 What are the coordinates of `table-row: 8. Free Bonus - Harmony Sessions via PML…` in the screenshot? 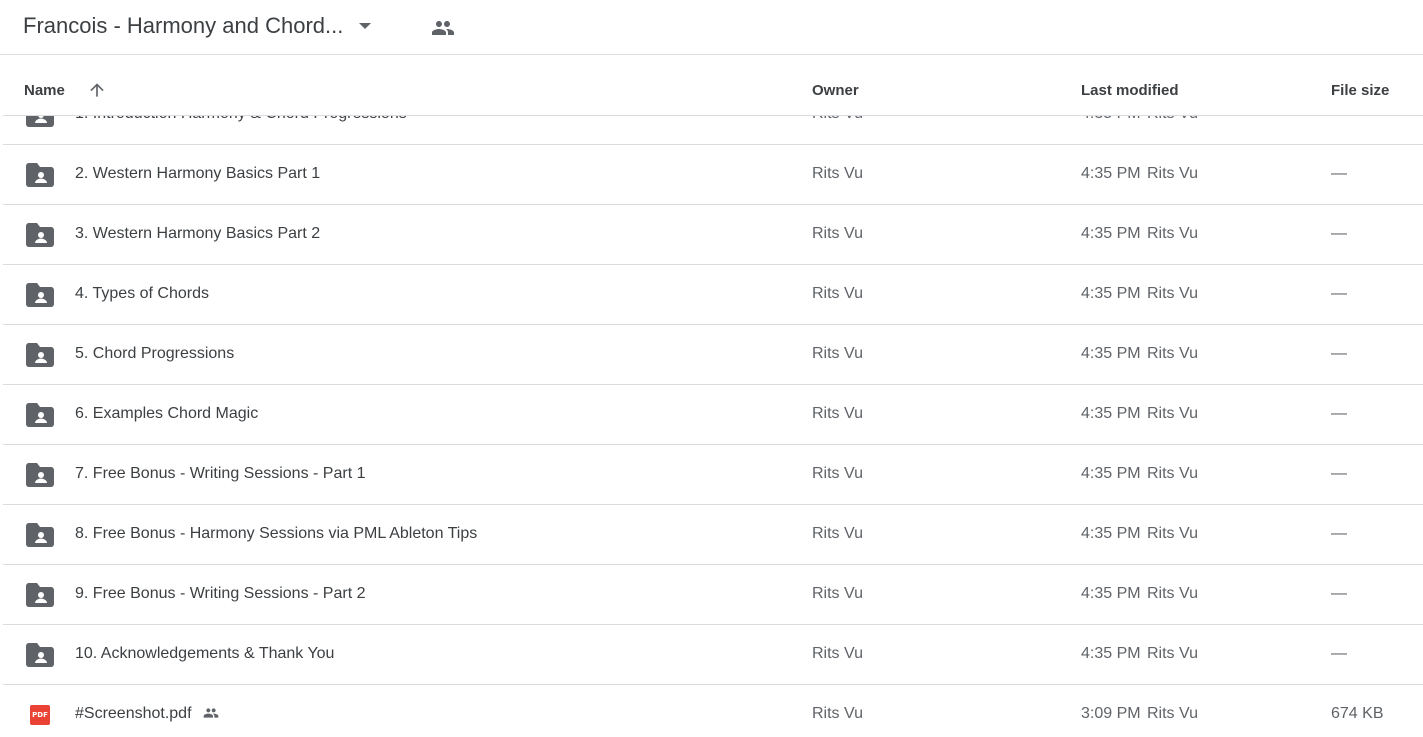 It's located at (713, 535).